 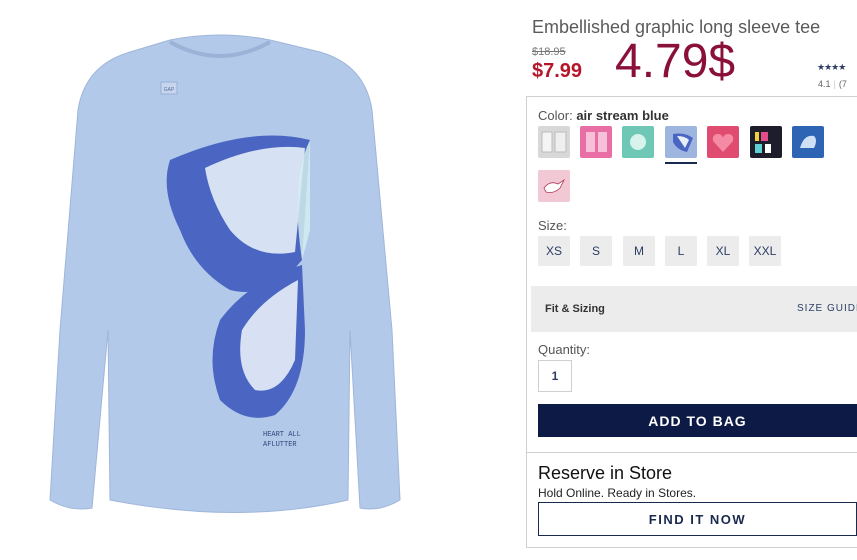 I want to click on rating-stars: ★★★★, so click(x=831, y=67).